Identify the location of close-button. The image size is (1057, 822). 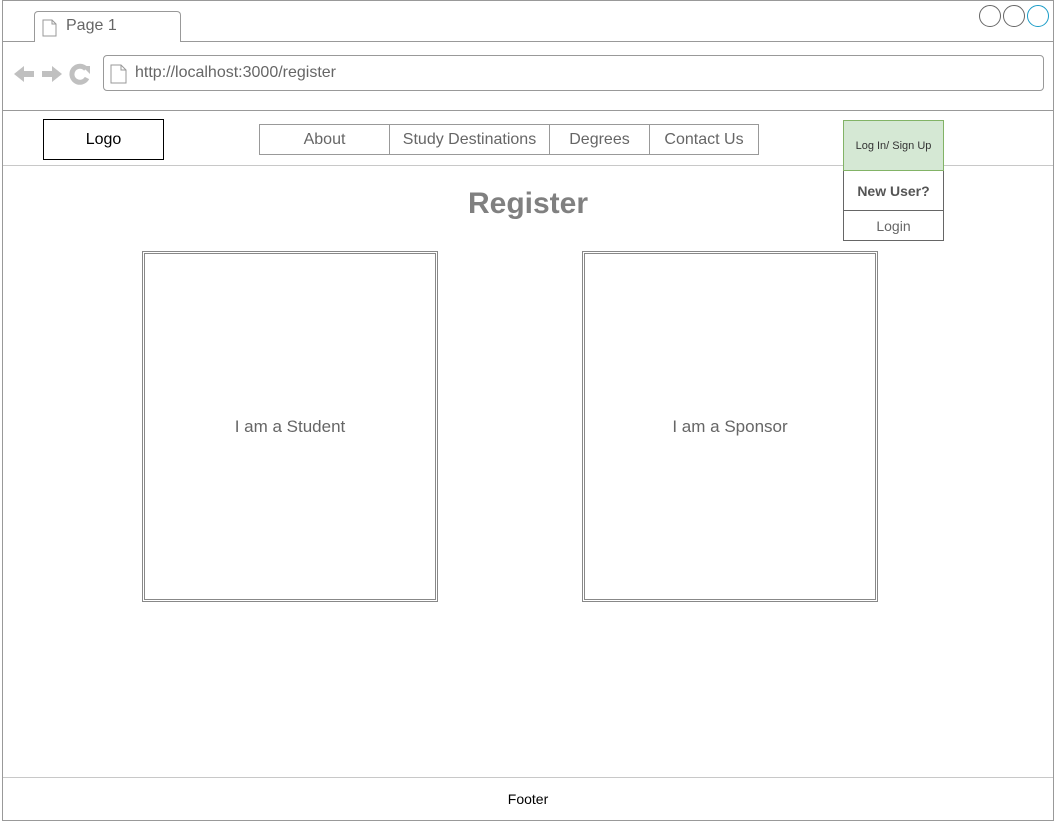
(1038, 16).